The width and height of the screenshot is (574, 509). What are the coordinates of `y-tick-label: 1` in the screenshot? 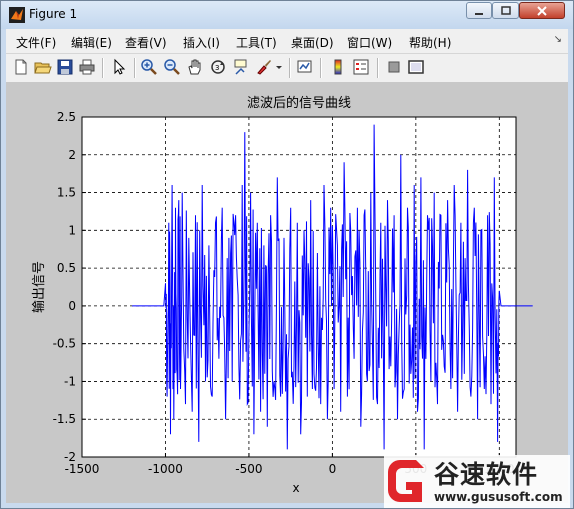 It's located at (72, 230).